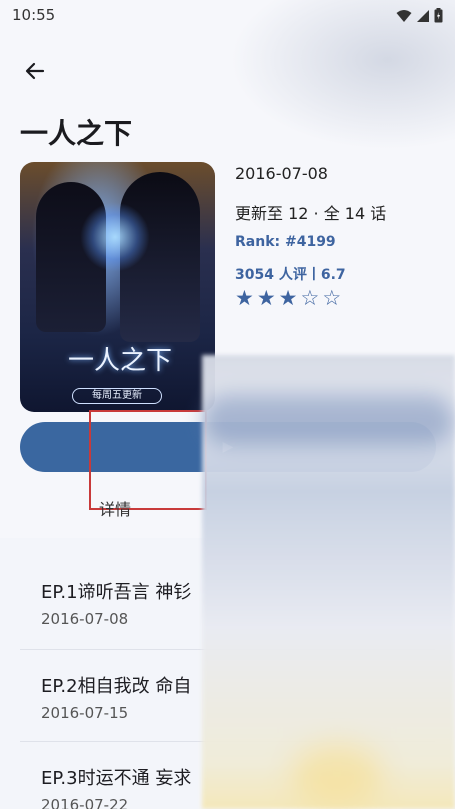  What do you see at coordinates (76, 133) in the screenshot?
I see `page-title: 一人之下` at bounding box center [76, 133].